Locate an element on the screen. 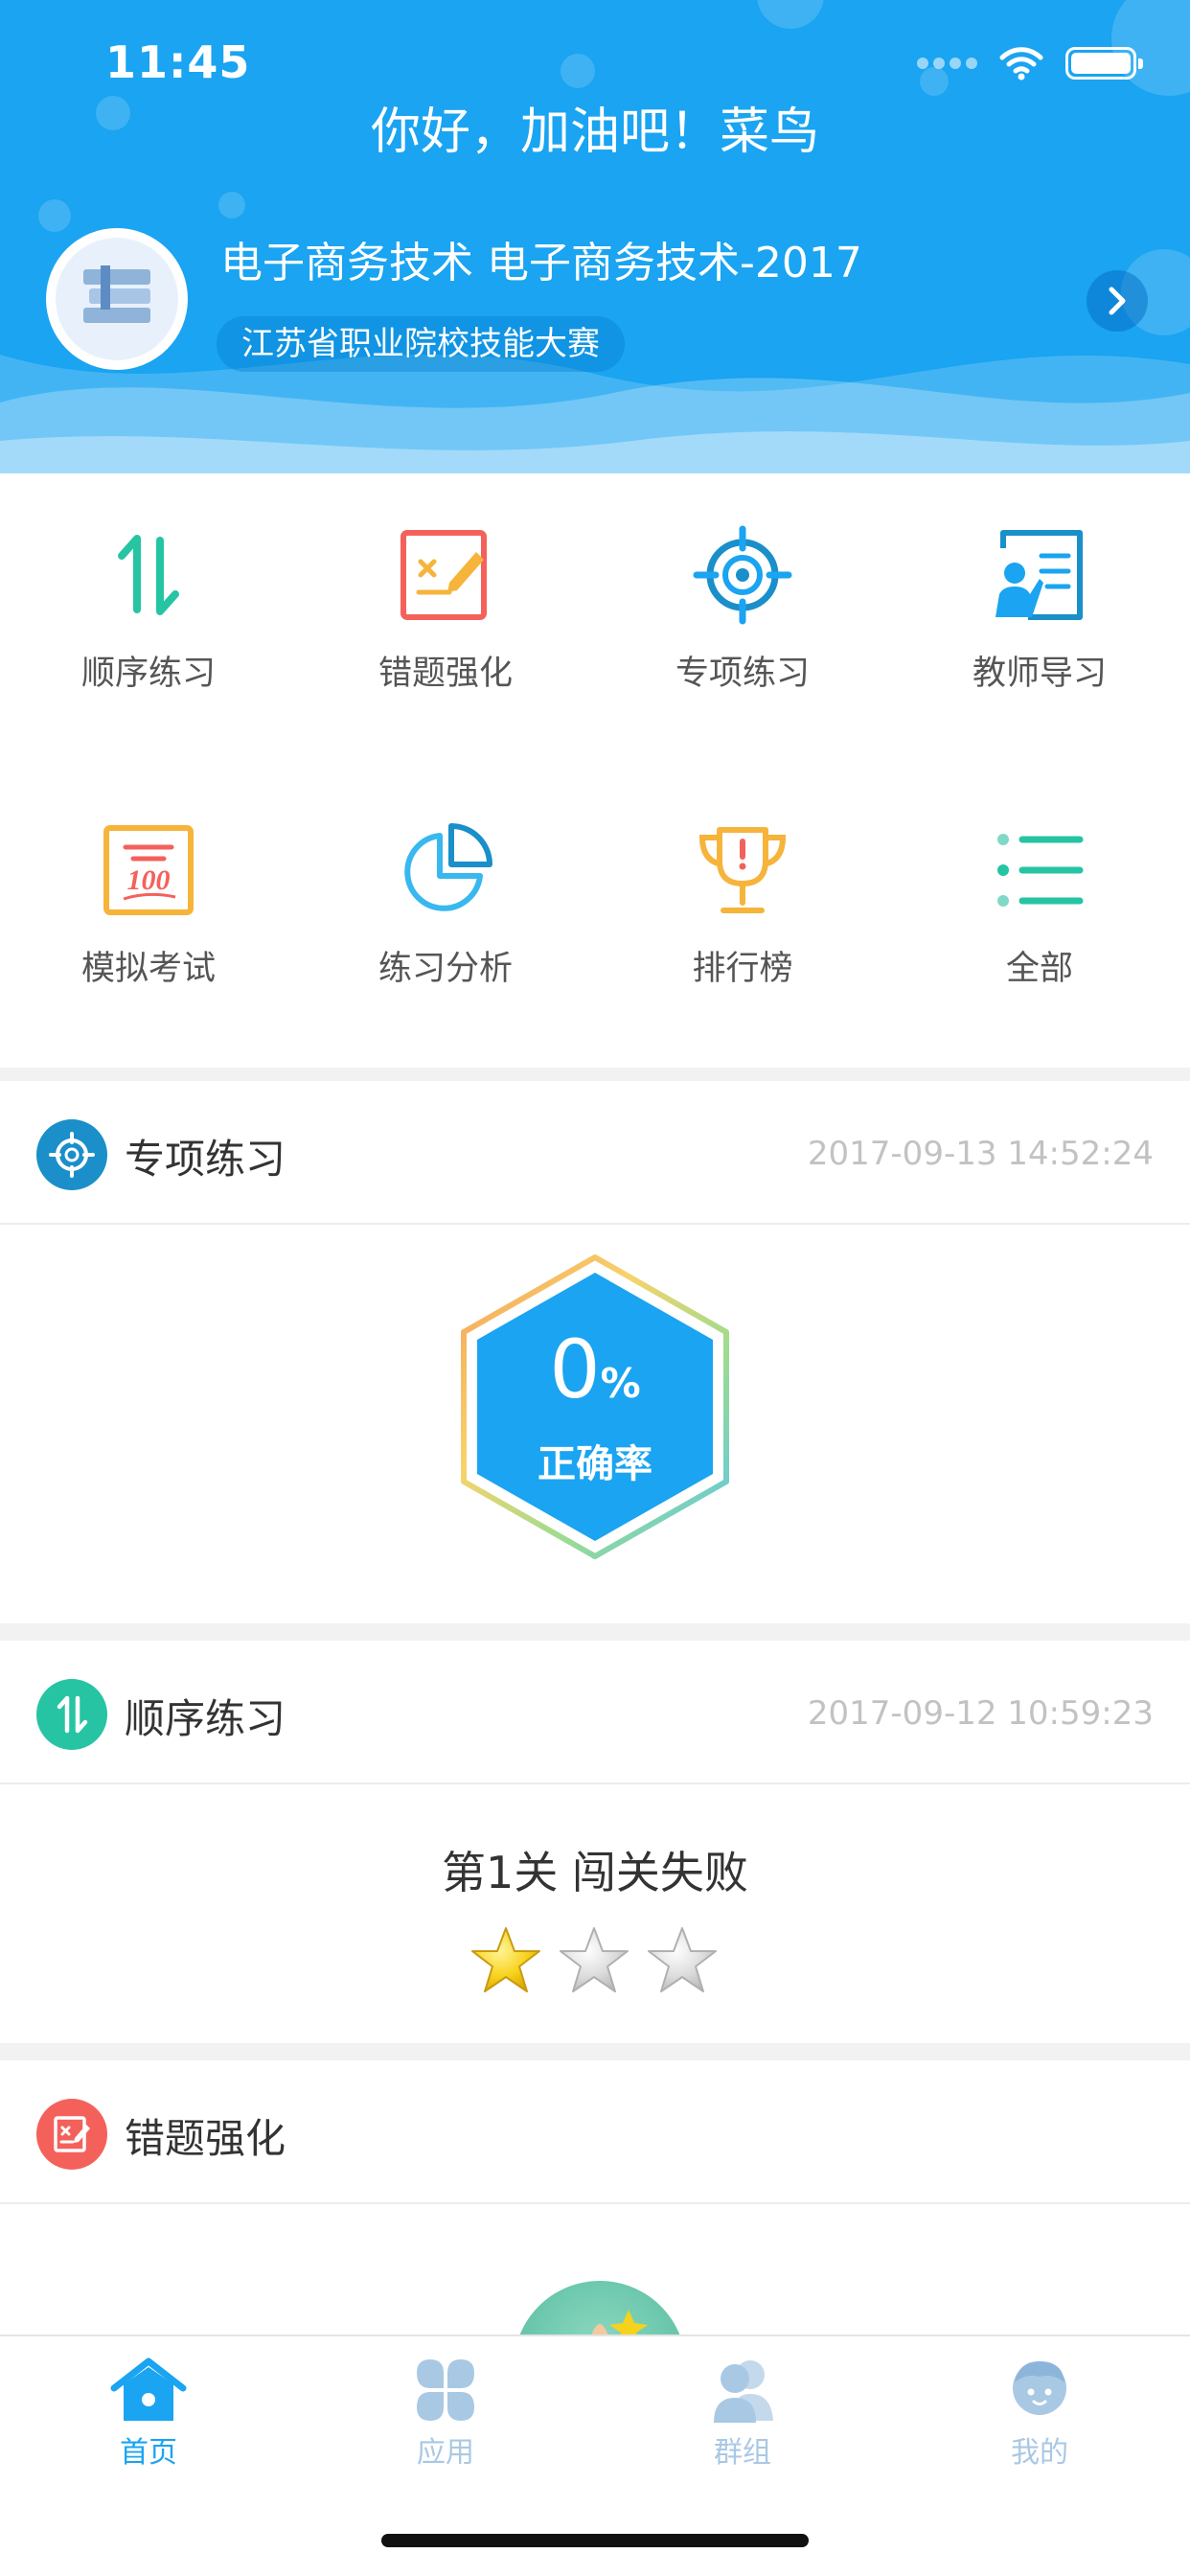  tab-profile: 我的 is located at coordinates (1039, 2413).